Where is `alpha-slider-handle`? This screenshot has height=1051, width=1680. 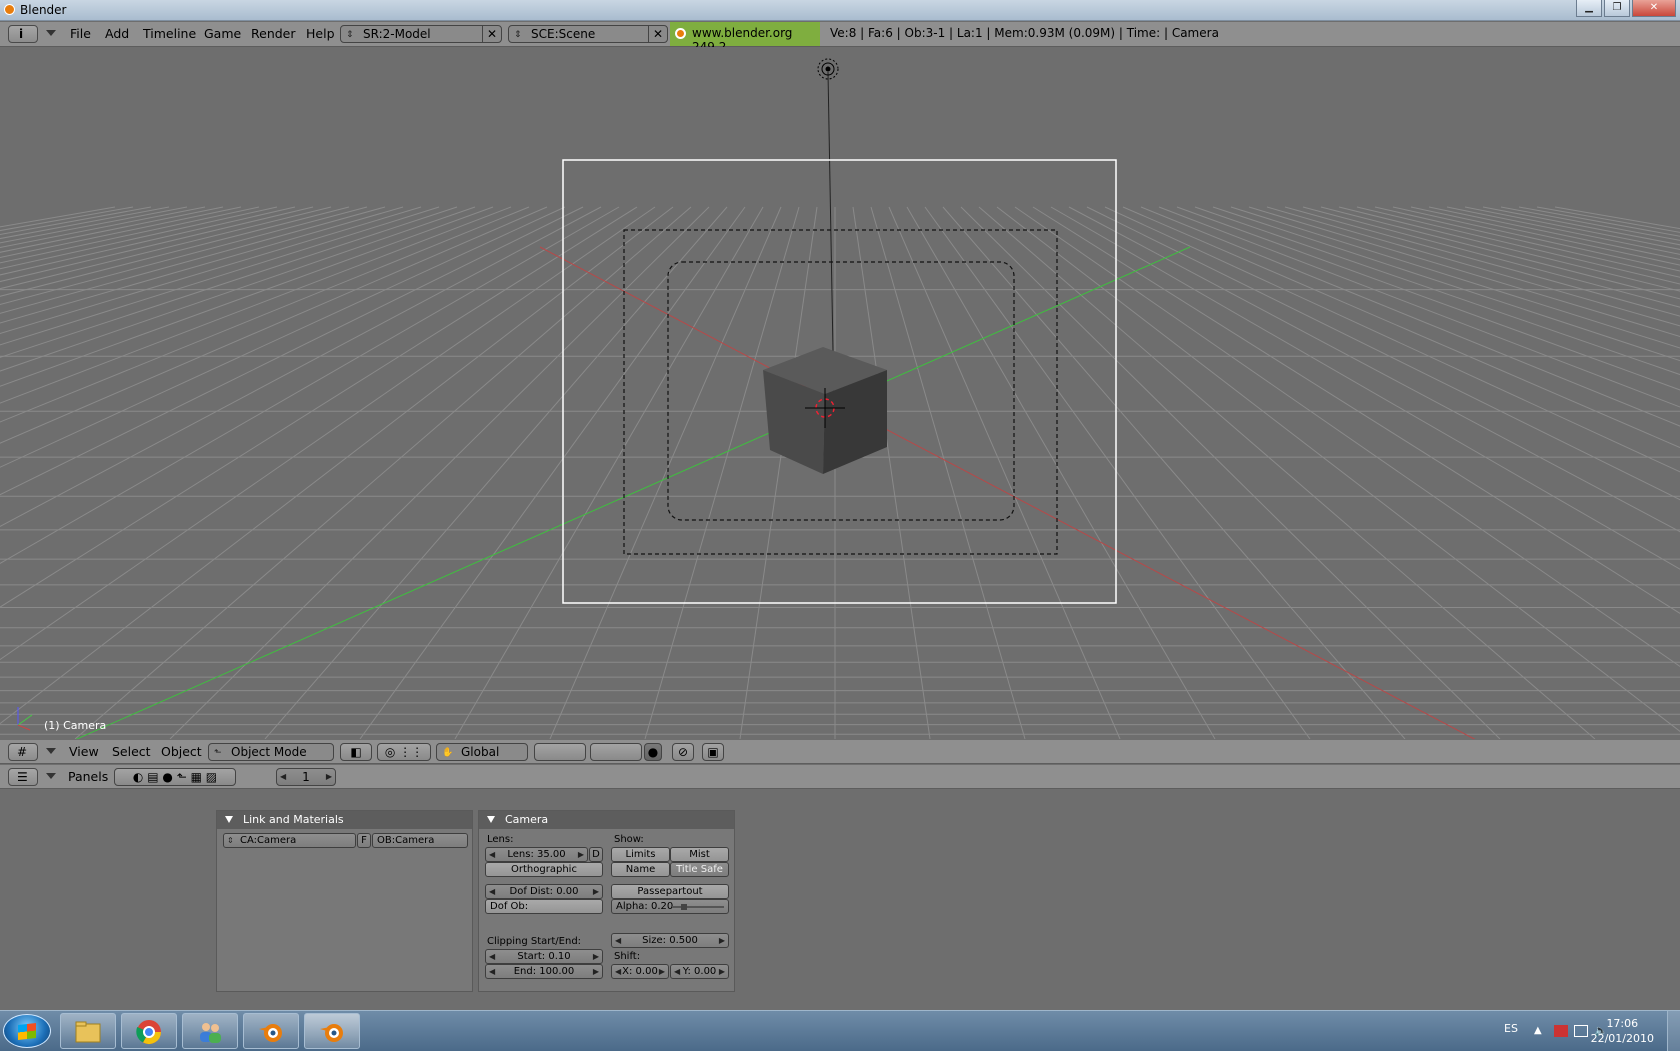
alpha-slider-handle is located at coordinates (684, 907).